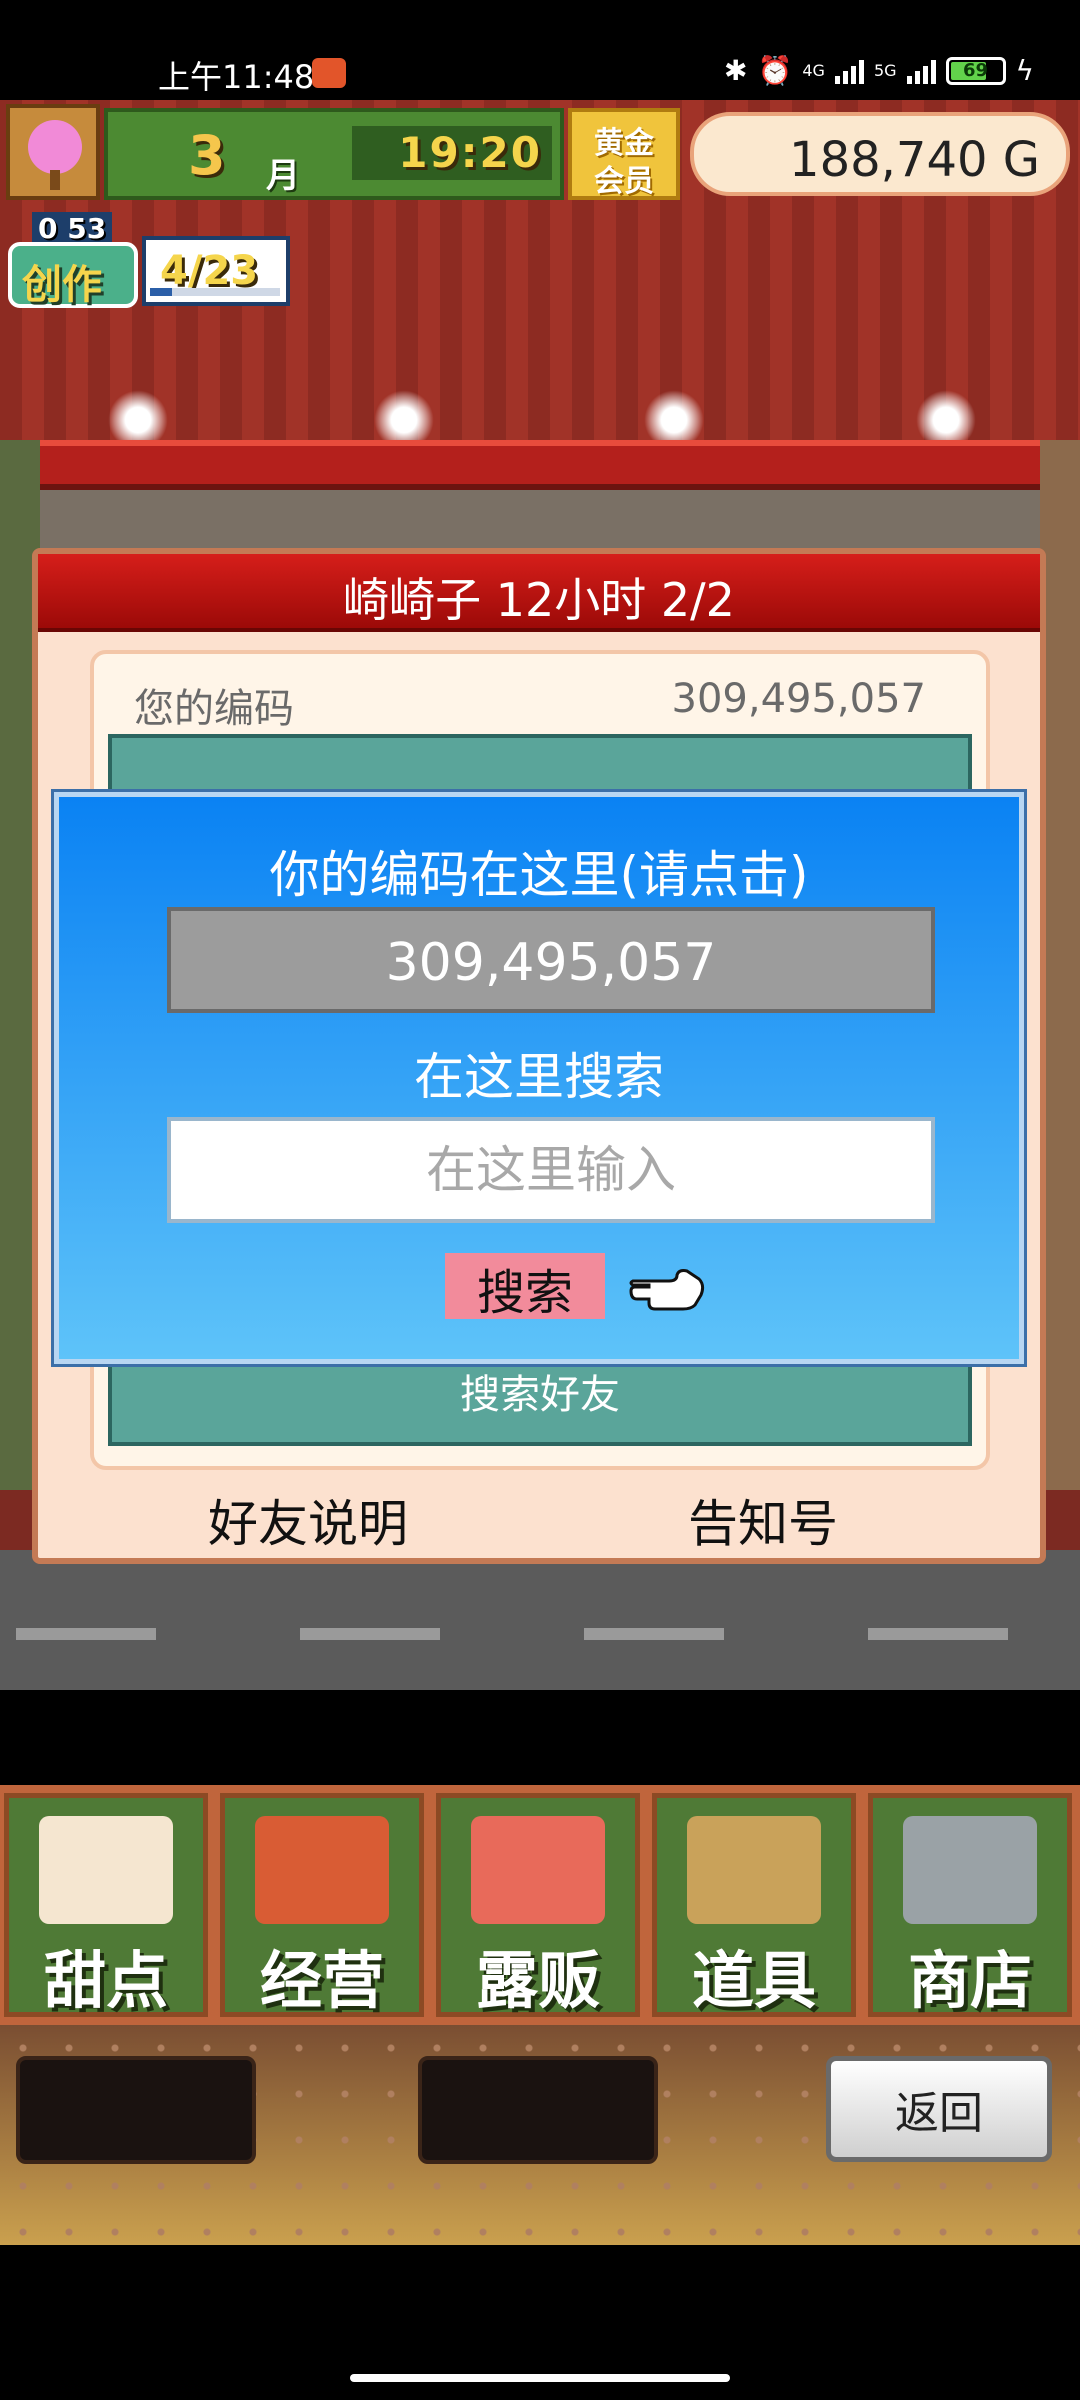 The width and height of the screenshot is (1080, 2400). I want to click on menu-items: 道具, so click(754, 1905).